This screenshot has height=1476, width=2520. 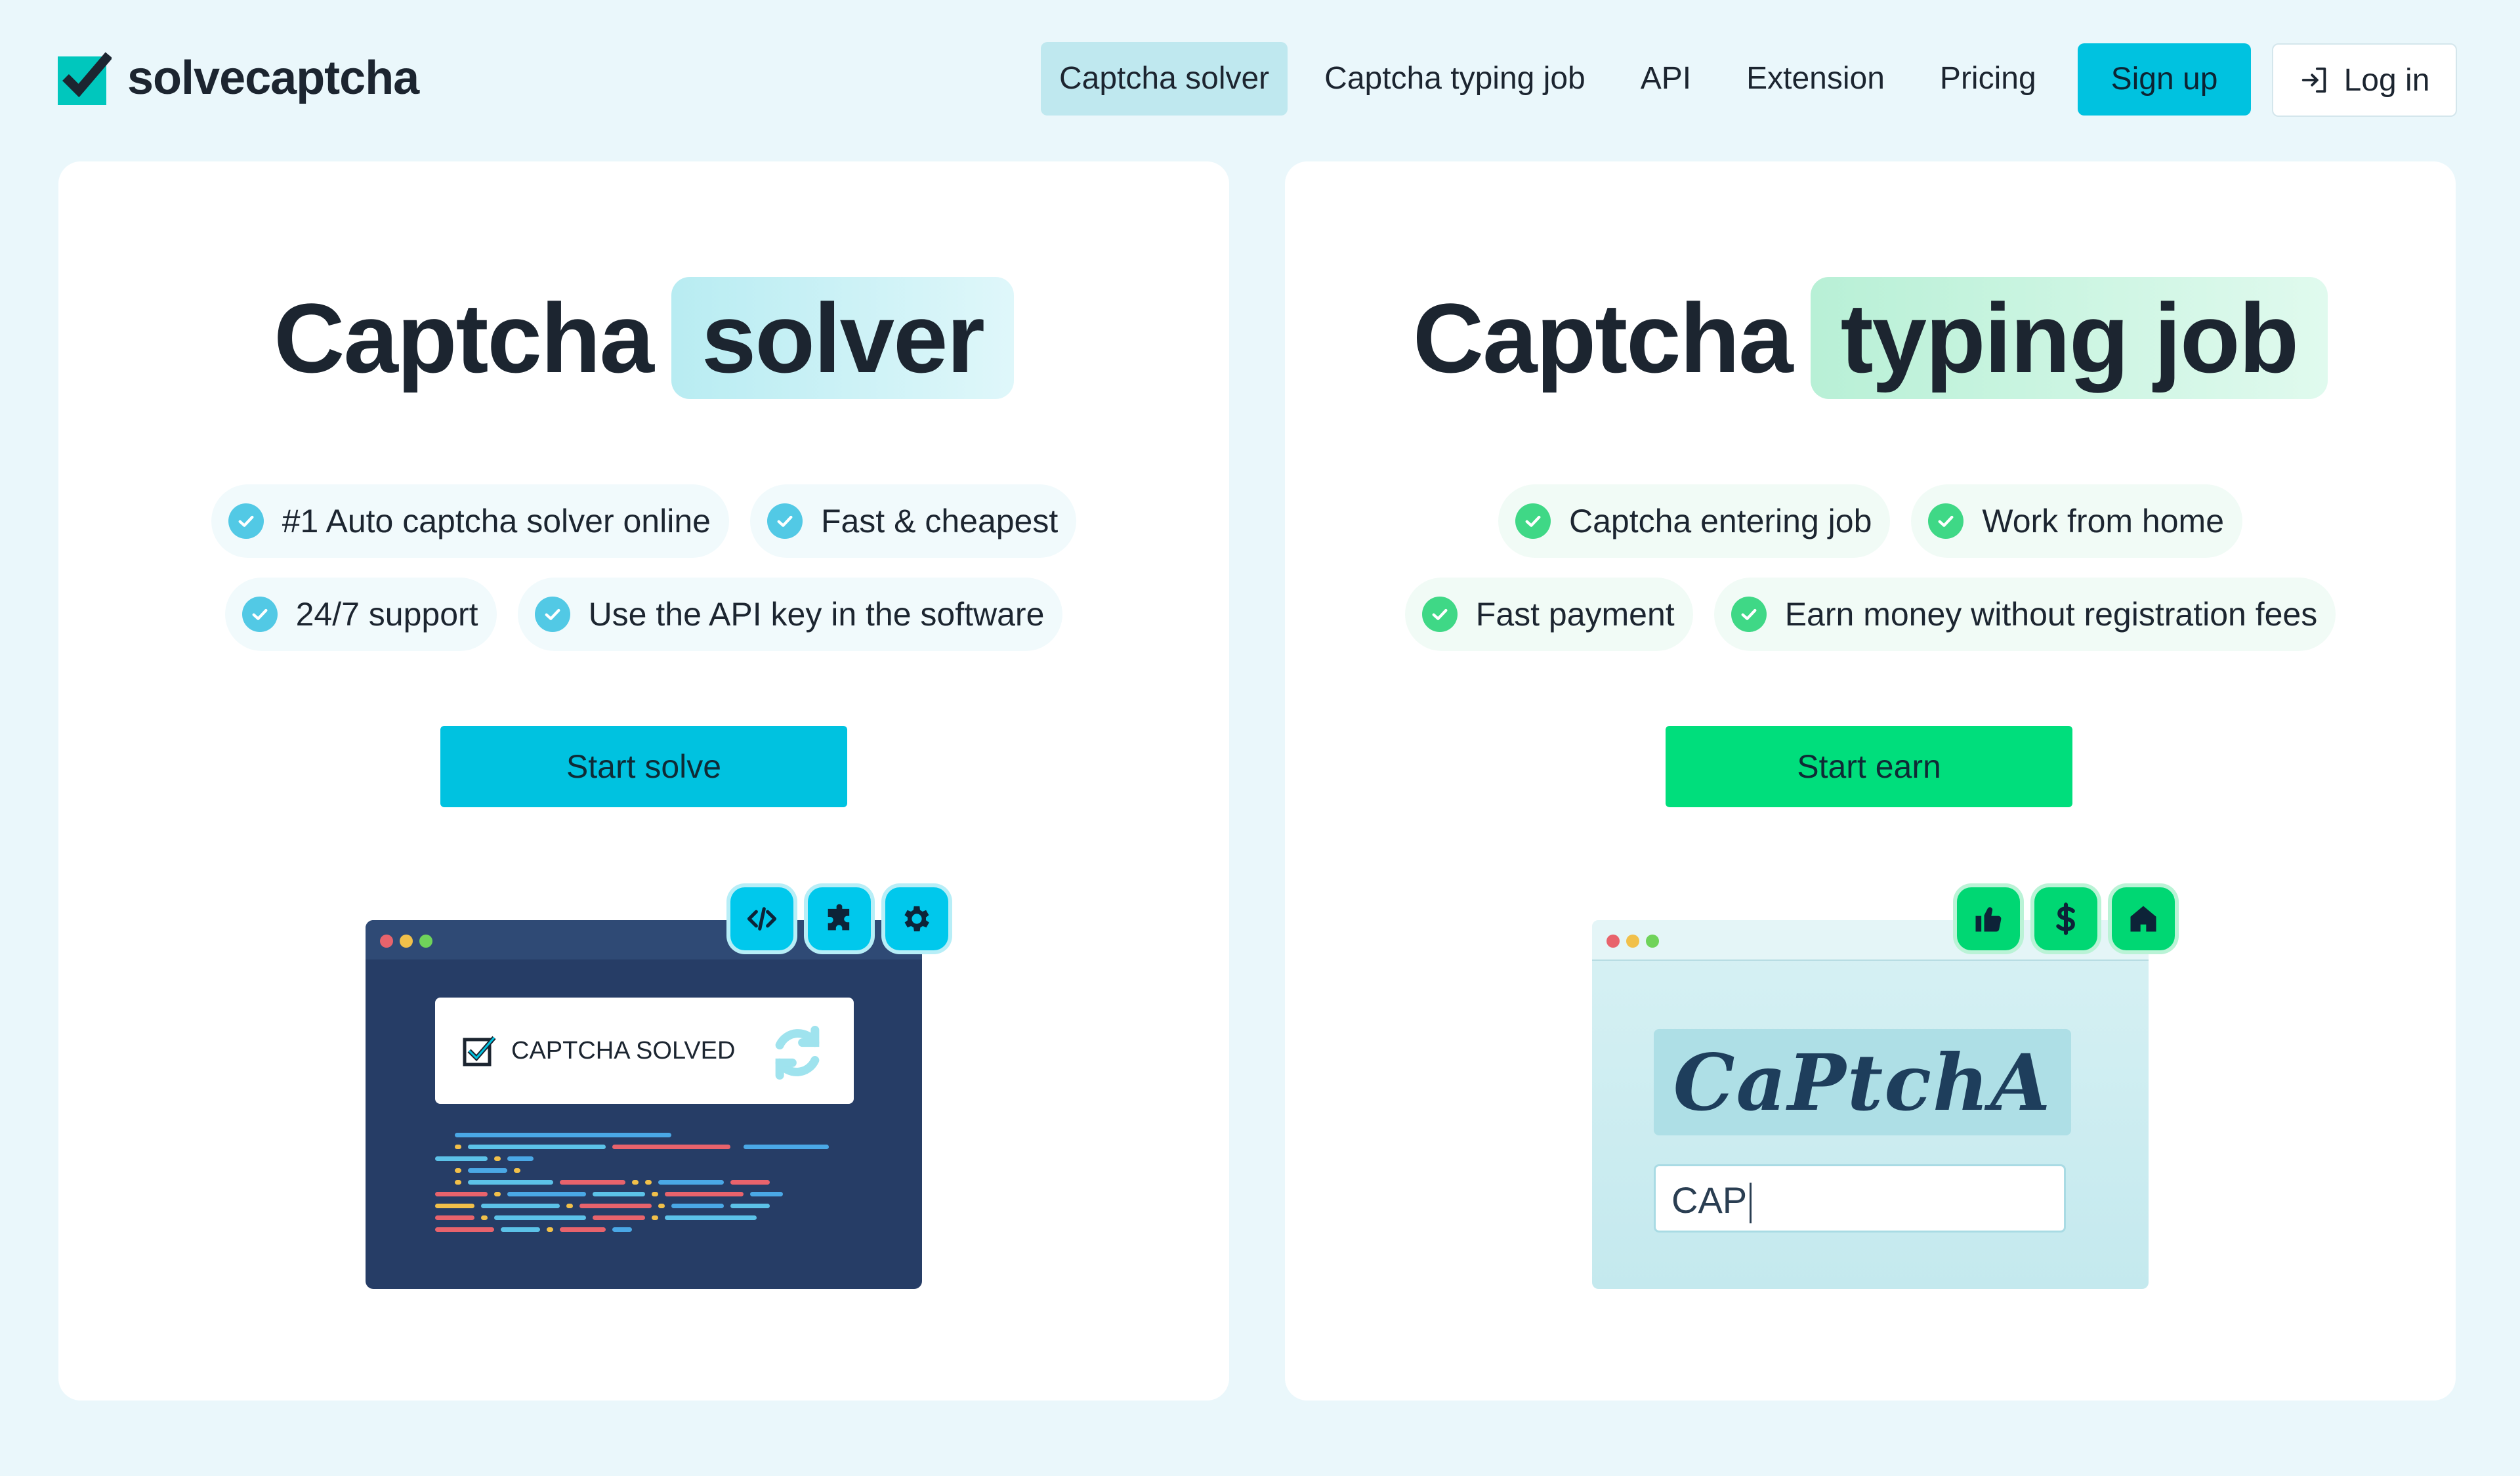 I want to click on captcha-solved-text: CAPTCHA SOLVED, so click(x=623, y=1050).